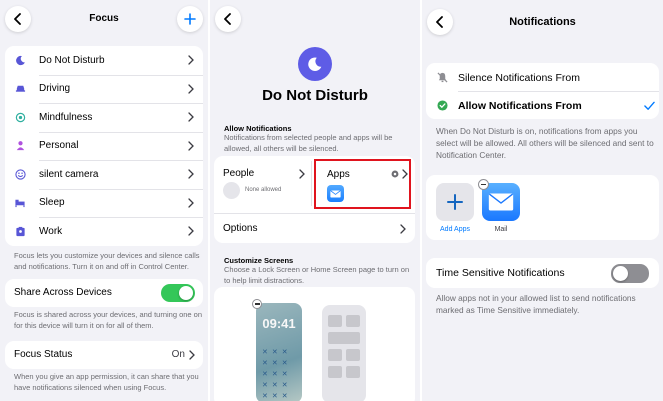 The width and height of the screenshot is (663, 401). I want to click on customize-screens-header: Customize Screens, so click(259, 260).